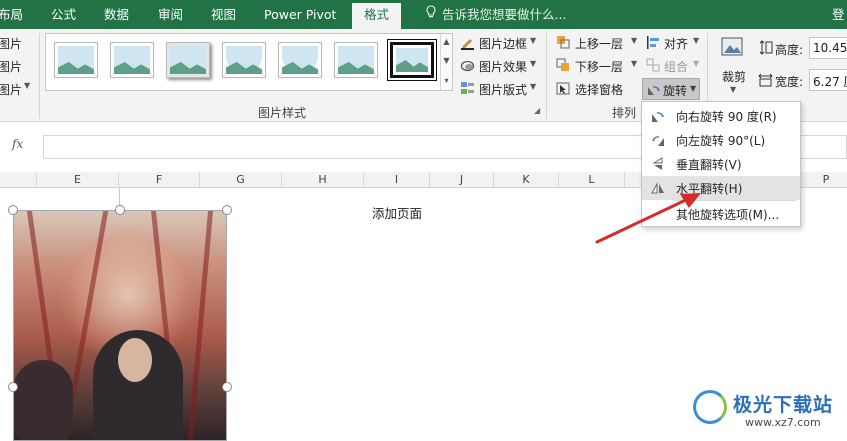 The width and height of the screenshot is (847, 441). I want to click on site-watermark: 极光下载站 www.xz7.com, so click(768, 413).